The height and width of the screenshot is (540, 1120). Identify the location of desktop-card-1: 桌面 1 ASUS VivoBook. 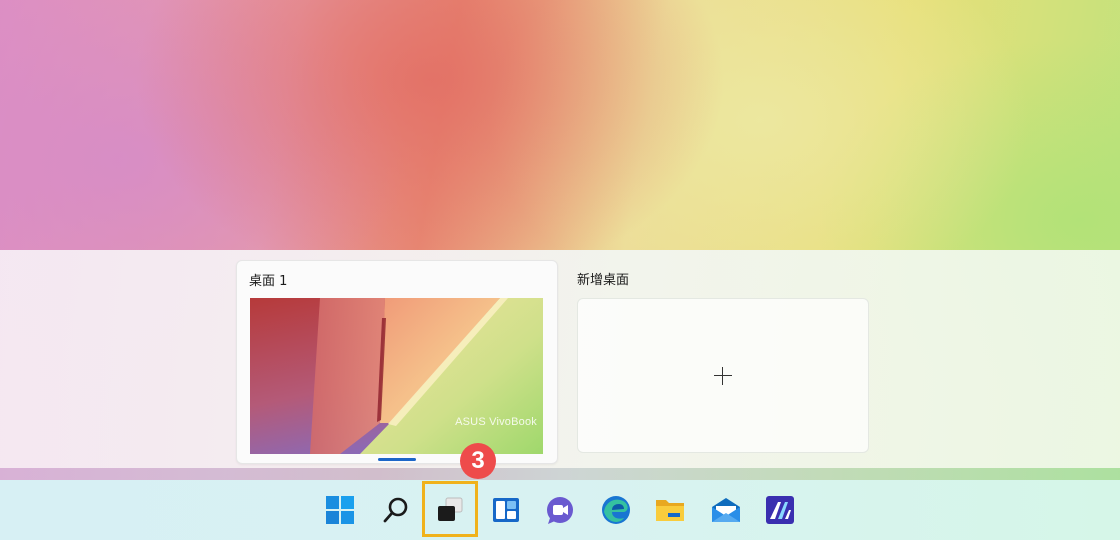
(397, 362).